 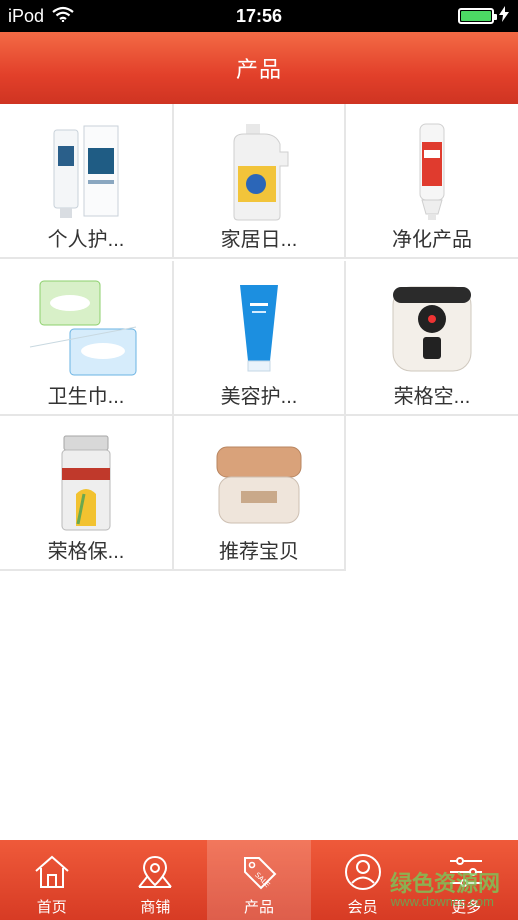 What do you see at coordinates (432, 172) in the screenshot?
I see `purifier-cartridge-icon` at bounding box center [432, 172].